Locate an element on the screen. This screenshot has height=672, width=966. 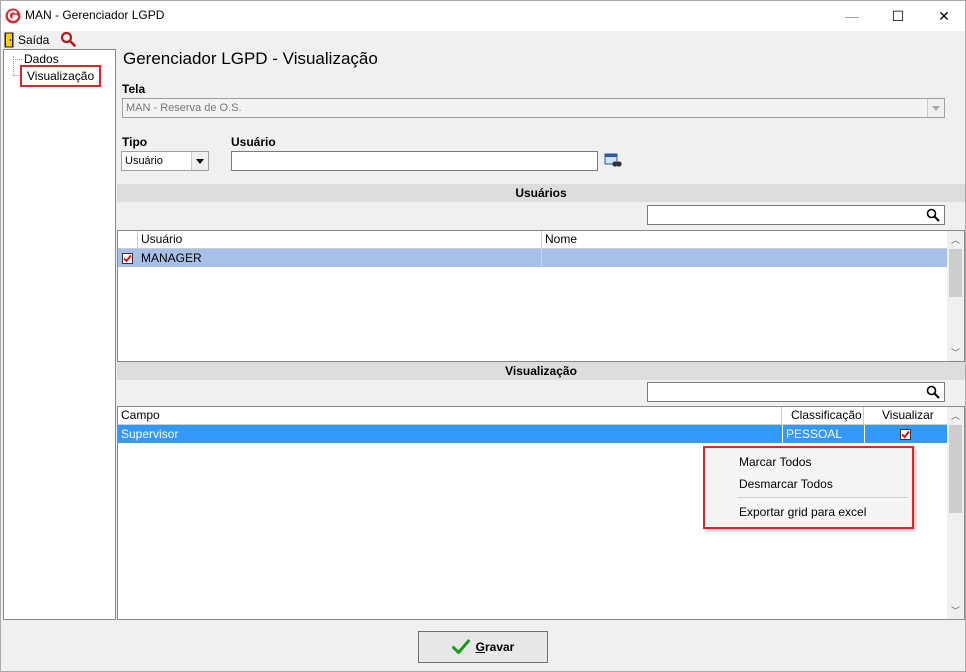
cell-visualizar is located at coordinates (905, 434).